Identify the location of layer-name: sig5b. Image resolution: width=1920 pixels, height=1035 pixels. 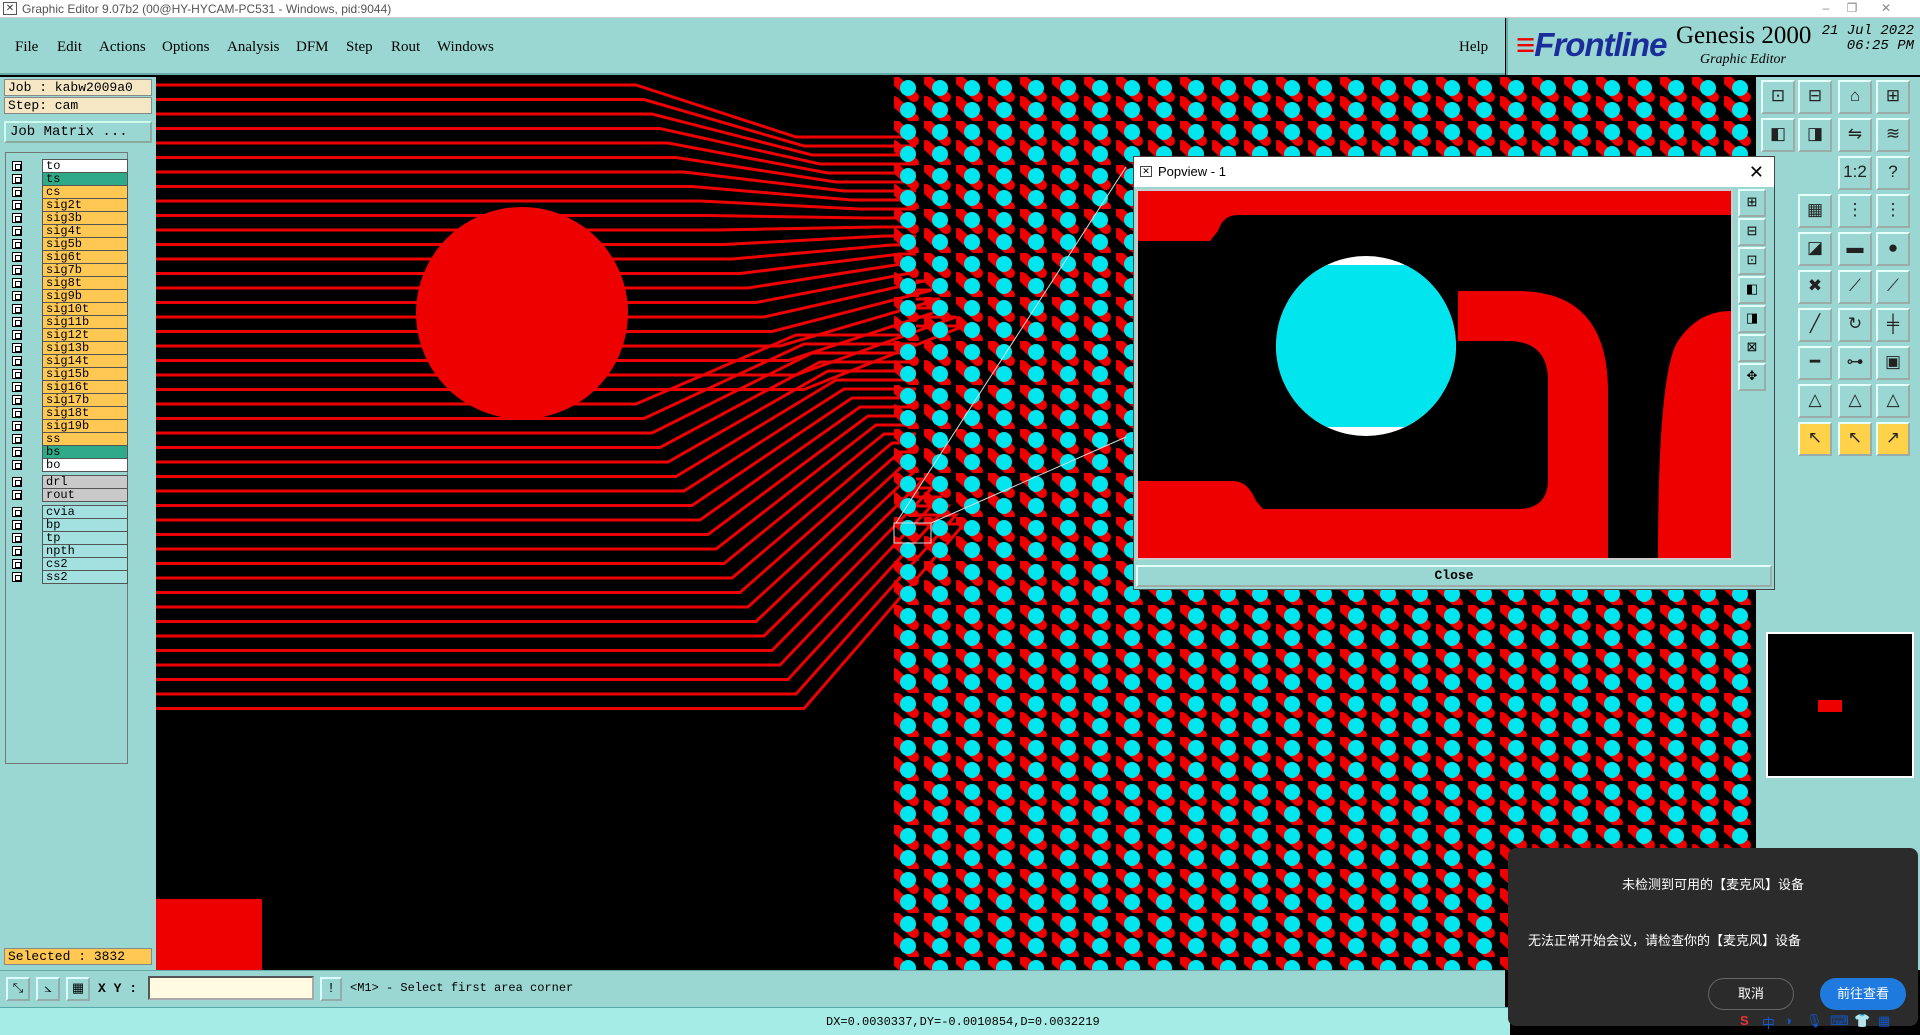
(85, 244).